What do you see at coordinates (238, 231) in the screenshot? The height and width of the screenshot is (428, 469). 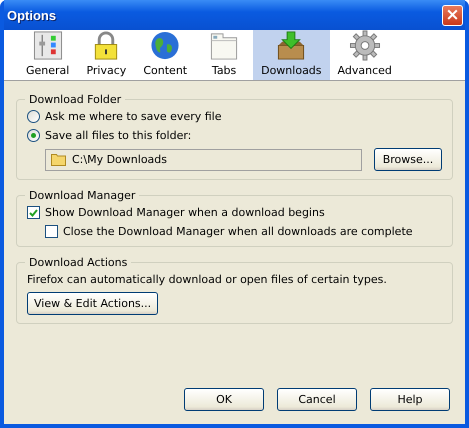 I see `checkbox-label: Close the Download Manager when all downloads are complete` at bounding box center [238, 231].